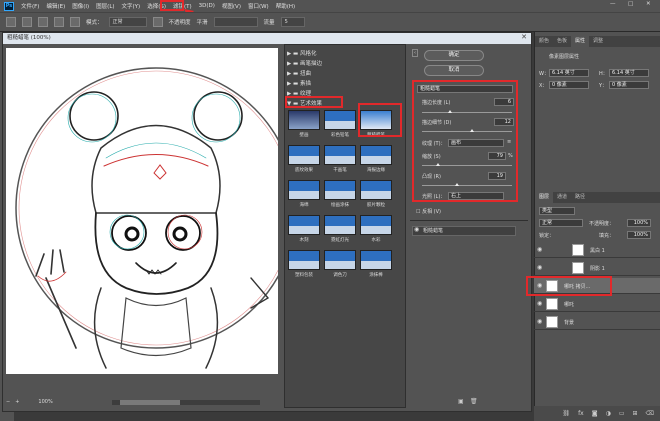 The image size is (660, 421). Describe the element at coordinates (634, 413) in the screenshot. I see `new-layer-icon: ⊞` at that location.